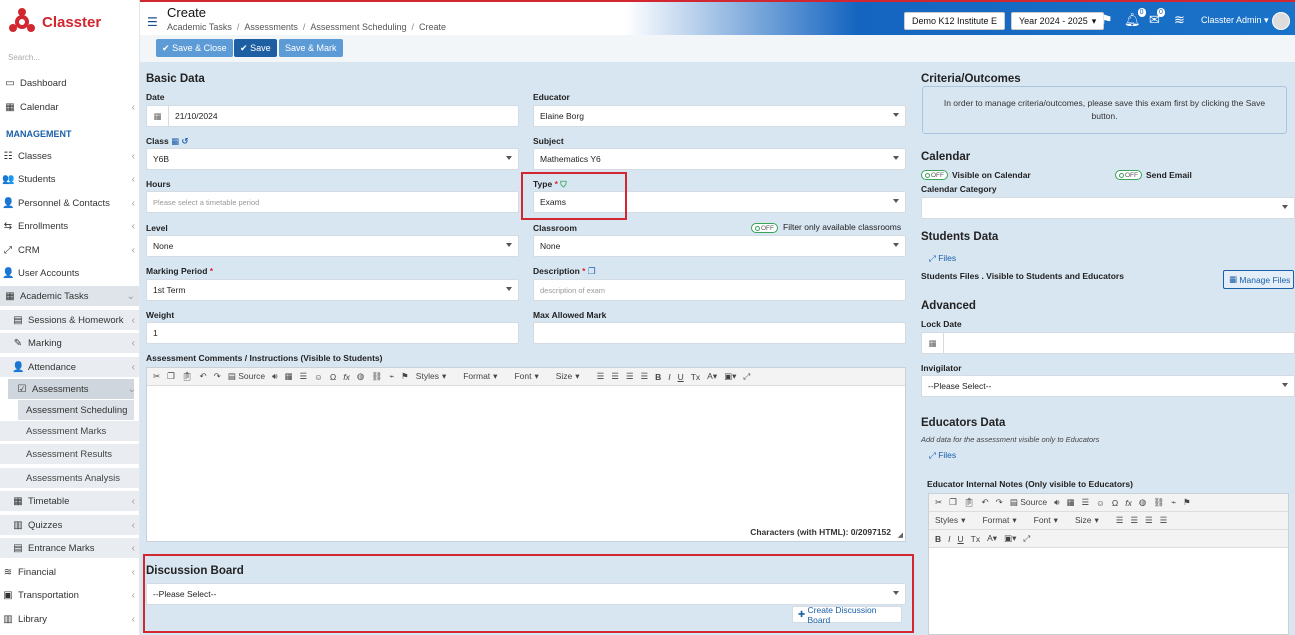 This screenshot has height=635, width=1295. Describe the element at coordinates (69, 619) in the screenshot. I see `sidebar-item-library: ▥ Library ‹` at that location.